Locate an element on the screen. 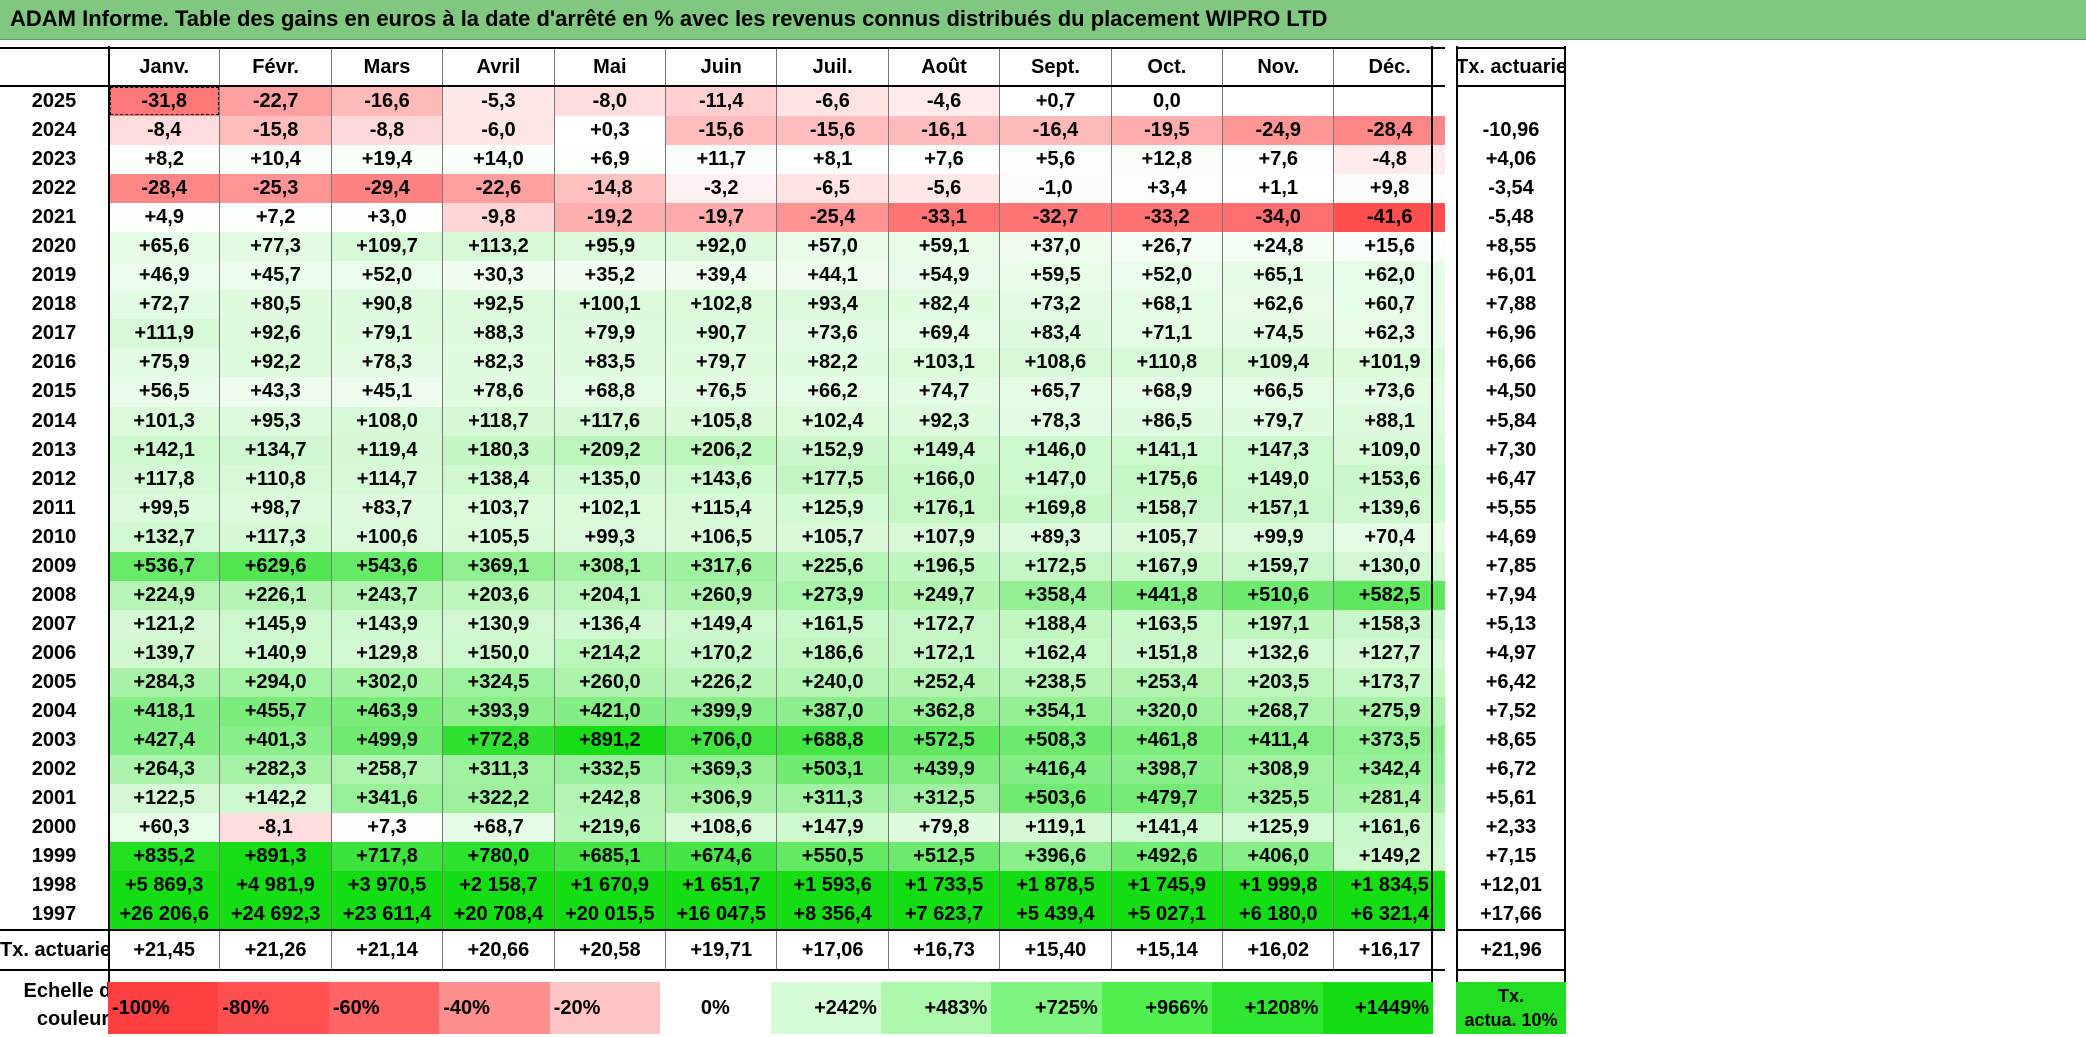  gain-cell: +121,2 is located at coordinates (163, 624).